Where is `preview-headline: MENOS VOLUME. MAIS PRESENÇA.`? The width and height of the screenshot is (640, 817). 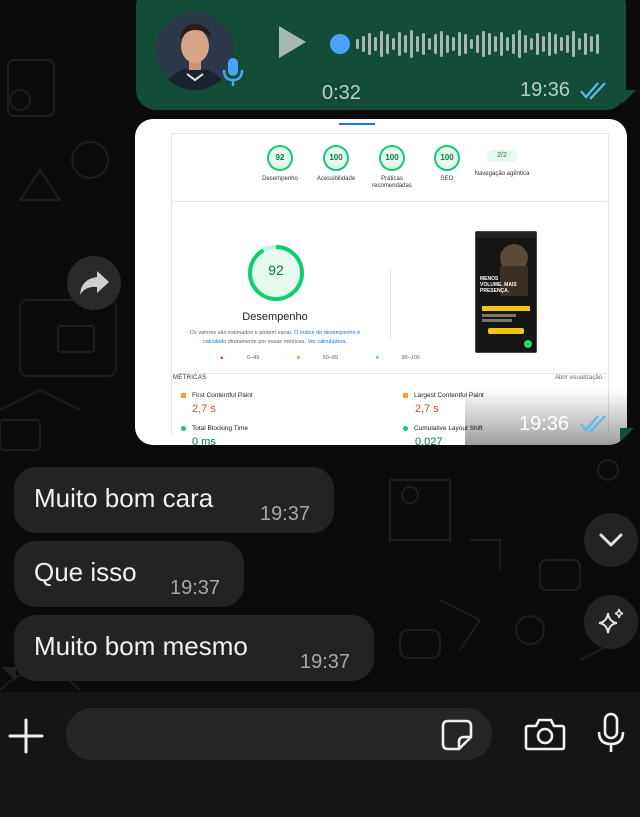 preview-headline: MENOS VOLUME. MAIS PRESENÇA. is located at coordinates (498, 285).